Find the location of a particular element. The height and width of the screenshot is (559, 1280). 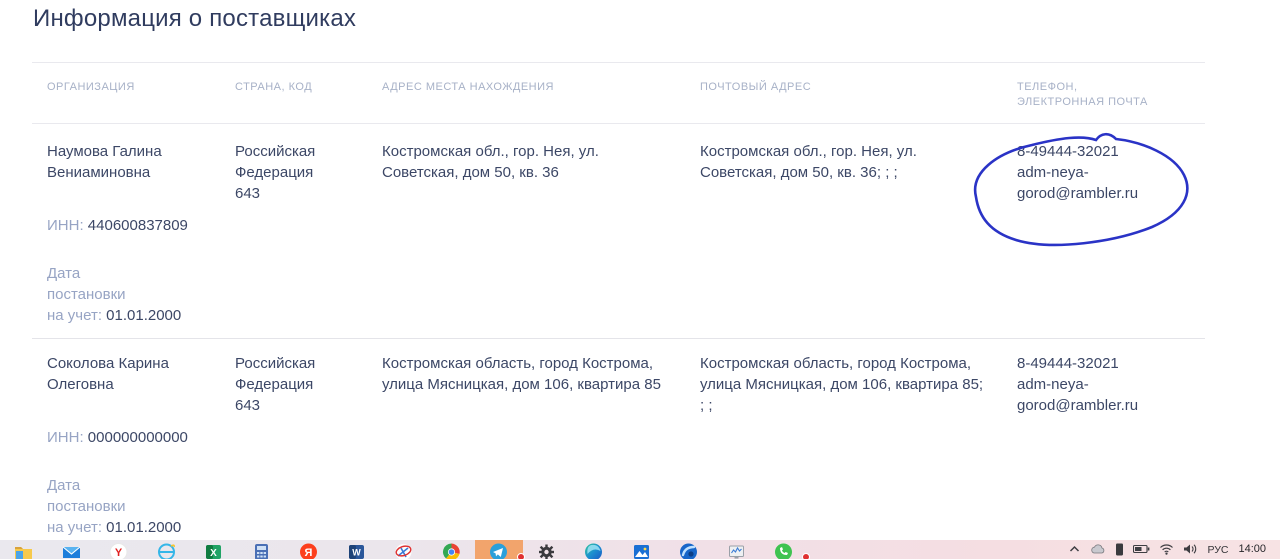

calculator-icon is located at coordinates (262, 549).